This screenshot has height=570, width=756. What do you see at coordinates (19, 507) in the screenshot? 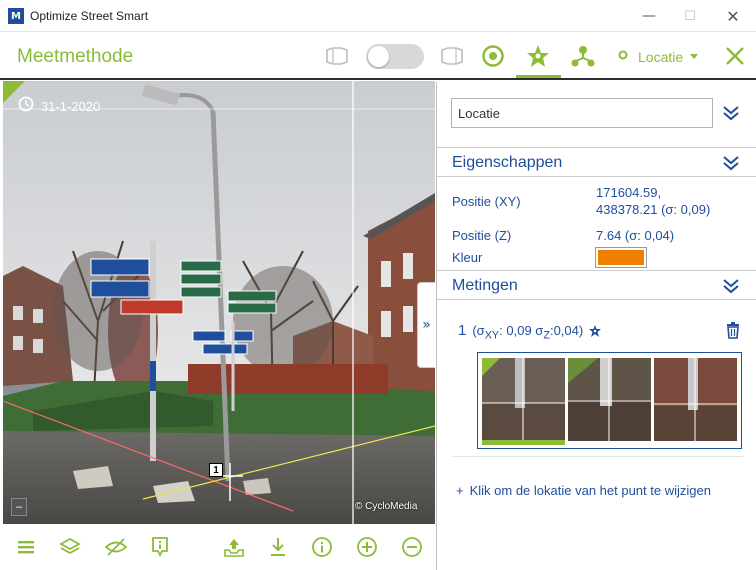
I see `viewer-minus-button: –` at bounding box center [19, 507].